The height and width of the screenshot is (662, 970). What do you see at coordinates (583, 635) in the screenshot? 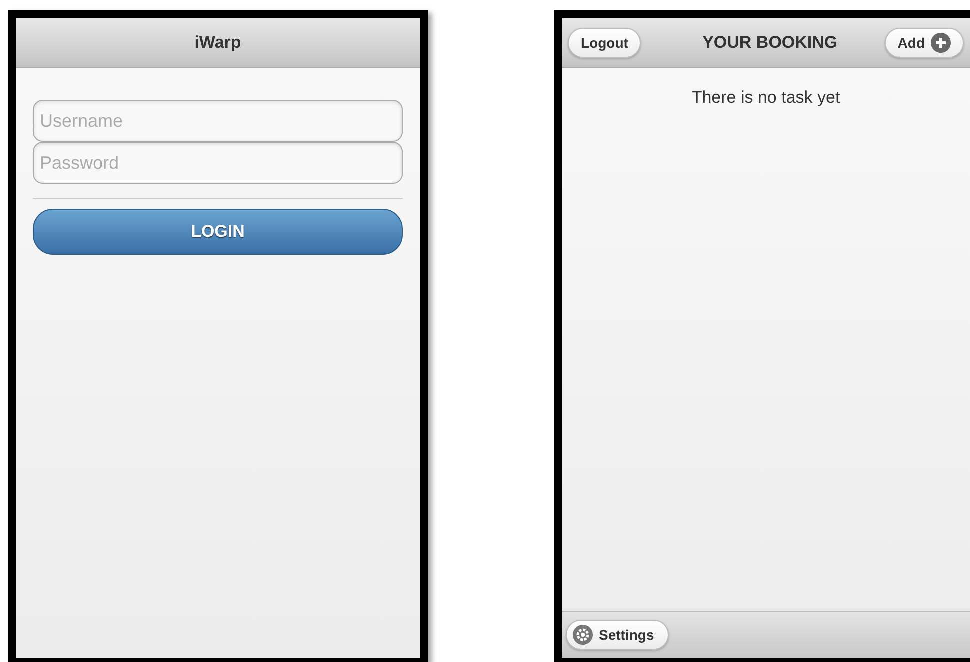
I see `gear-icon` at bounding box center [583, 635].